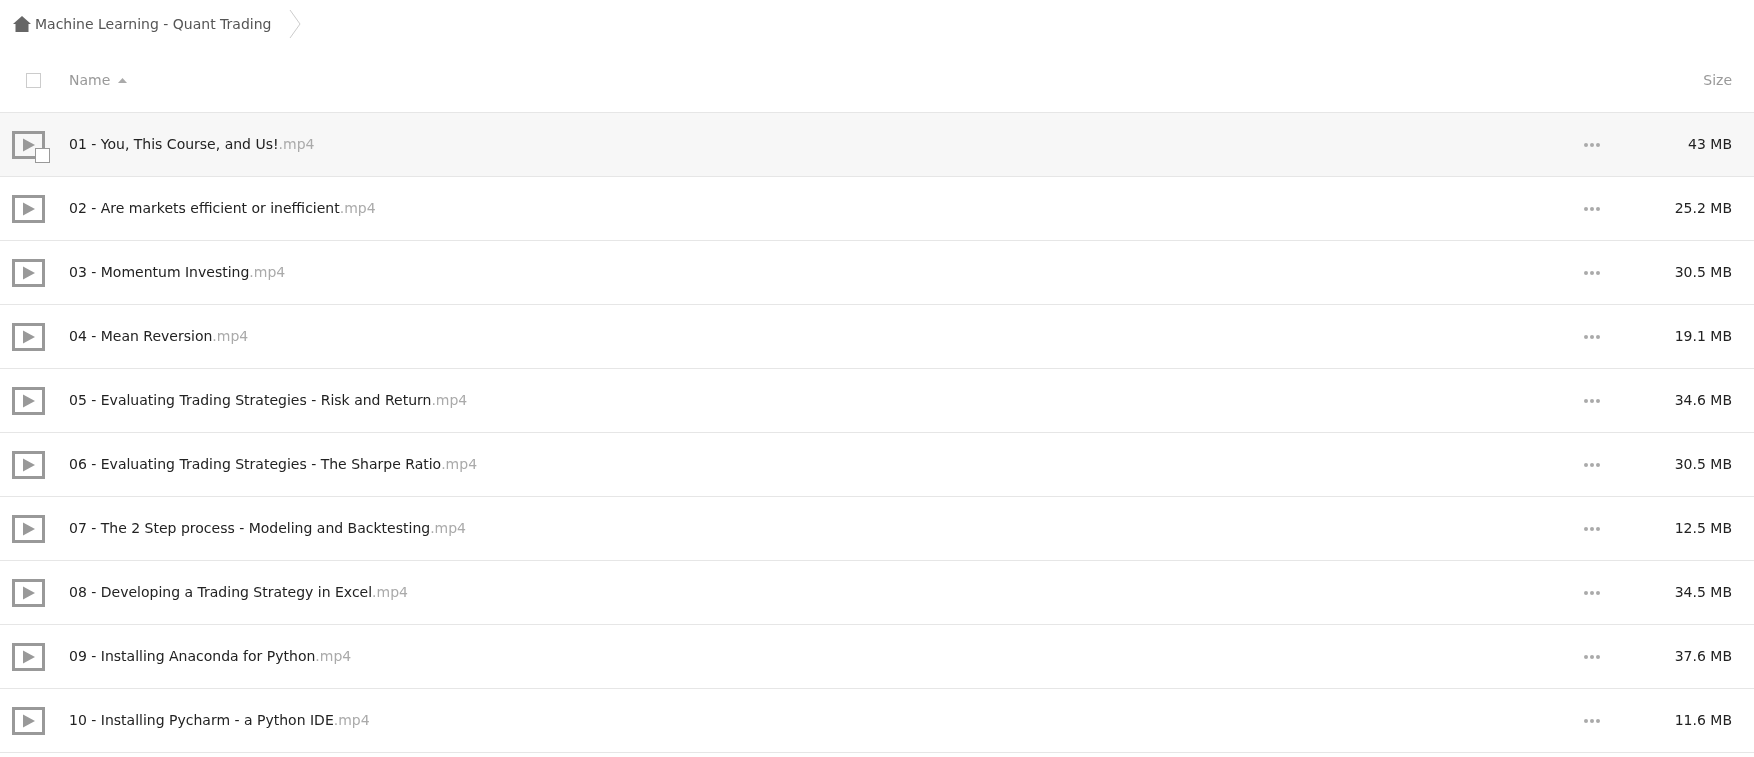 The image size is (1754, 757). I want to click on file-name: 01 - You, This Course, and Us!, so click(174, 144).